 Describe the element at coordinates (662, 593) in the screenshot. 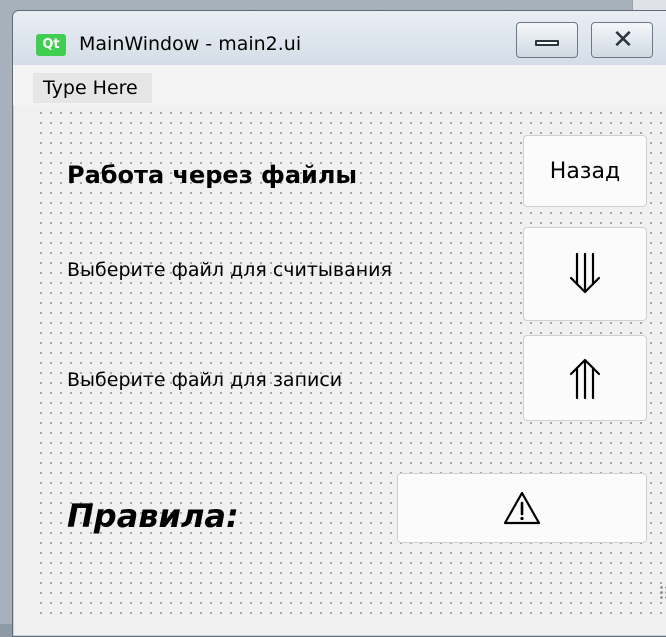

I see `resize-grip` at that location.